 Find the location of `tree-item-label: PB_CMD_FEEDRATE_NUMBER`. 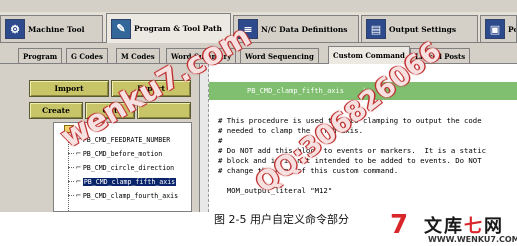

tree-item-label: PB_CMD_FEEDRATE_NUMBER is located at coordinates (126, 139).